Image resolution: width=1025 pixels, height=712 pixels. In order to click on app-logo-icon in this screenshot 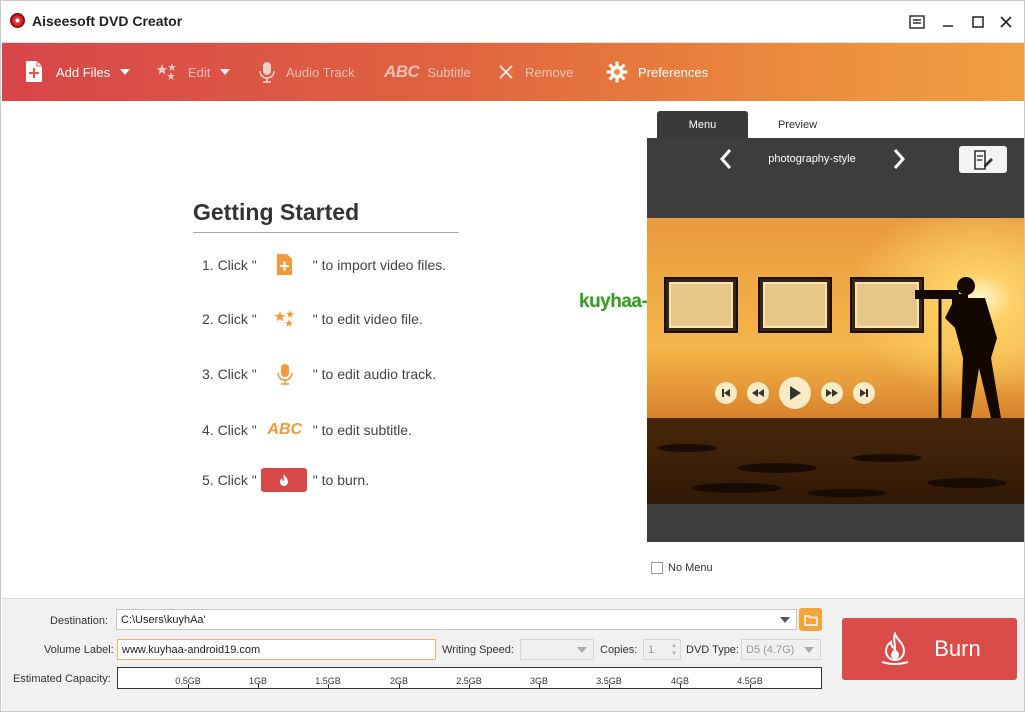, I will do `click(17, 20)`.